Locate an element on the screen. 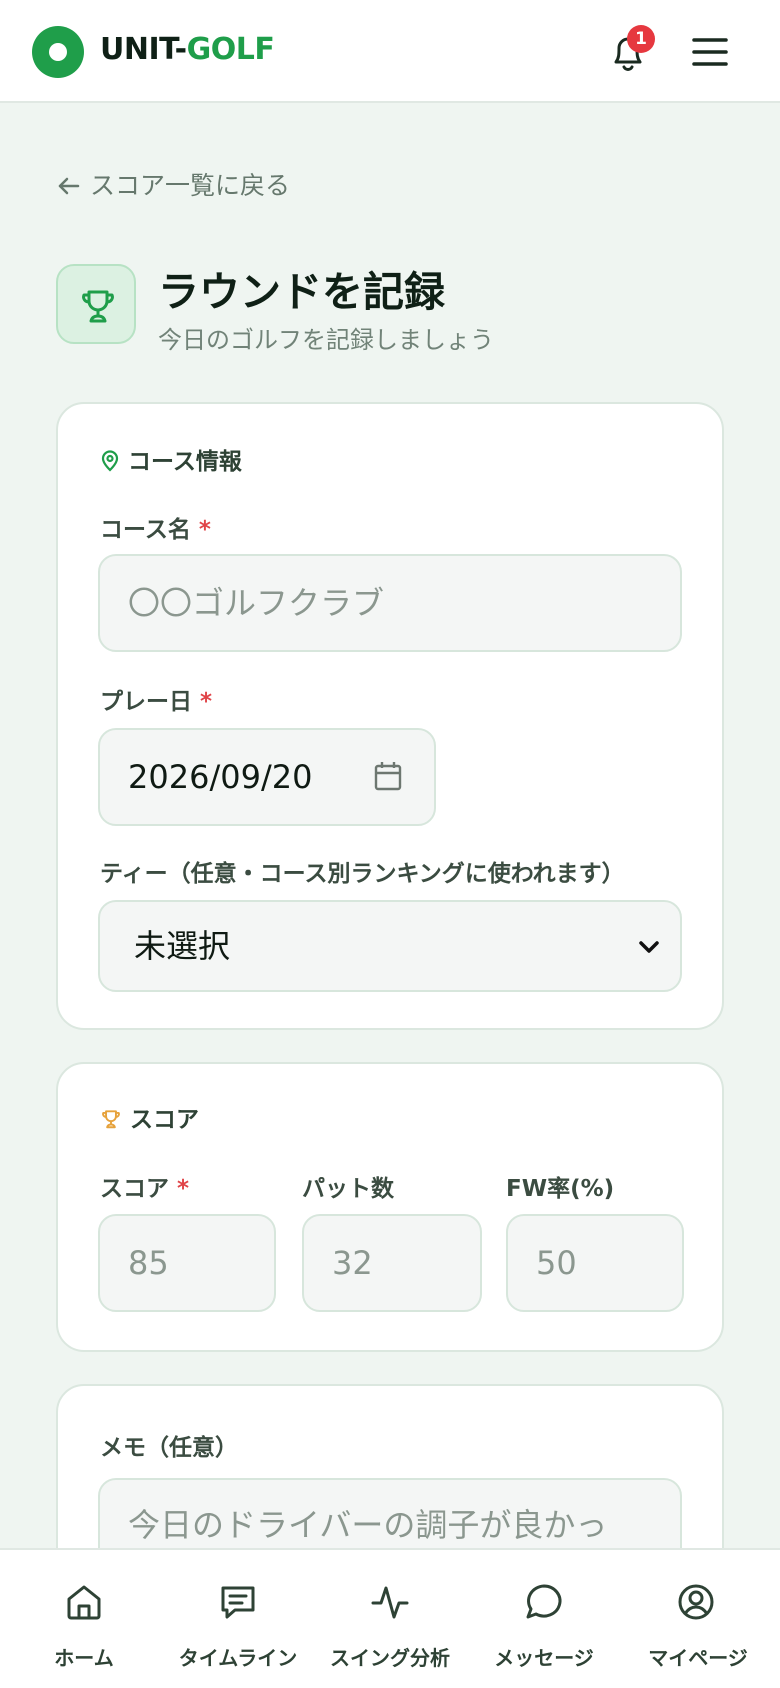  arrow-left-icon is located at coordinates (69, 186).